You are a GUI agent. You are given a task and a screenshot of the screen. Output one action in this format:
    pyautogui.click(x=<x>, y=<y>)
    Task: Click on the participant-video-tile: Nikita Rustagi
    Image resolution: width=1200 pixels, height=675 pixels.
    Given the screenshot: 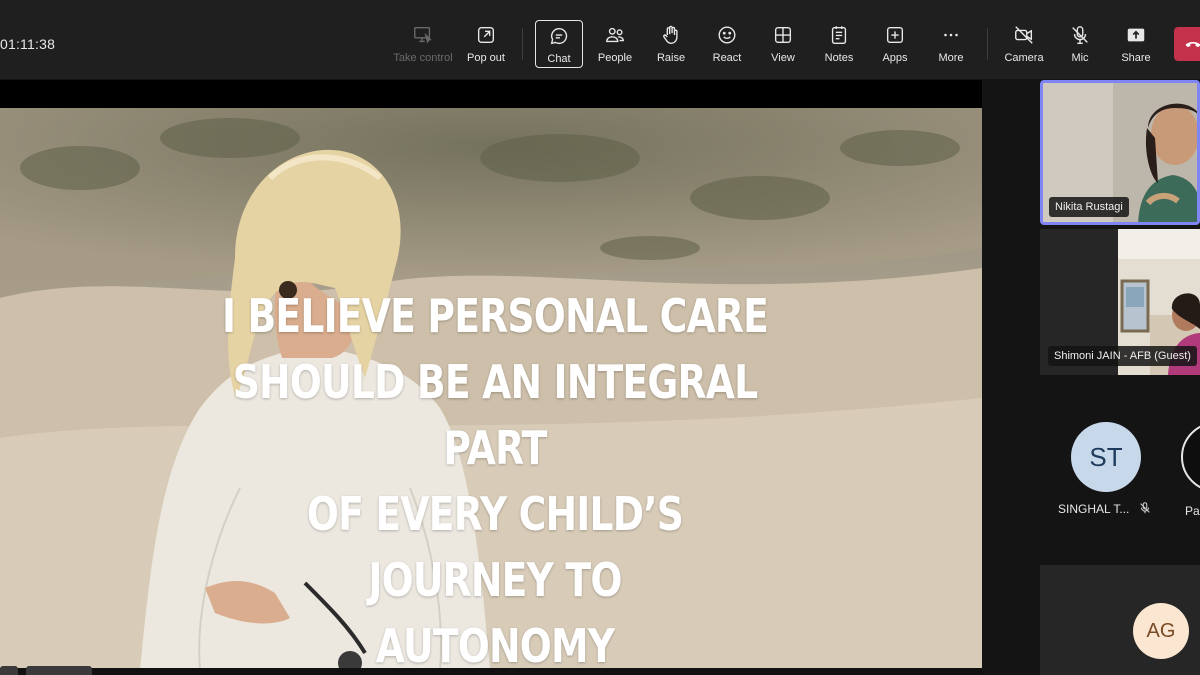 What is the action you would take?
    pyautogui.click(x=1120, y=152)
    